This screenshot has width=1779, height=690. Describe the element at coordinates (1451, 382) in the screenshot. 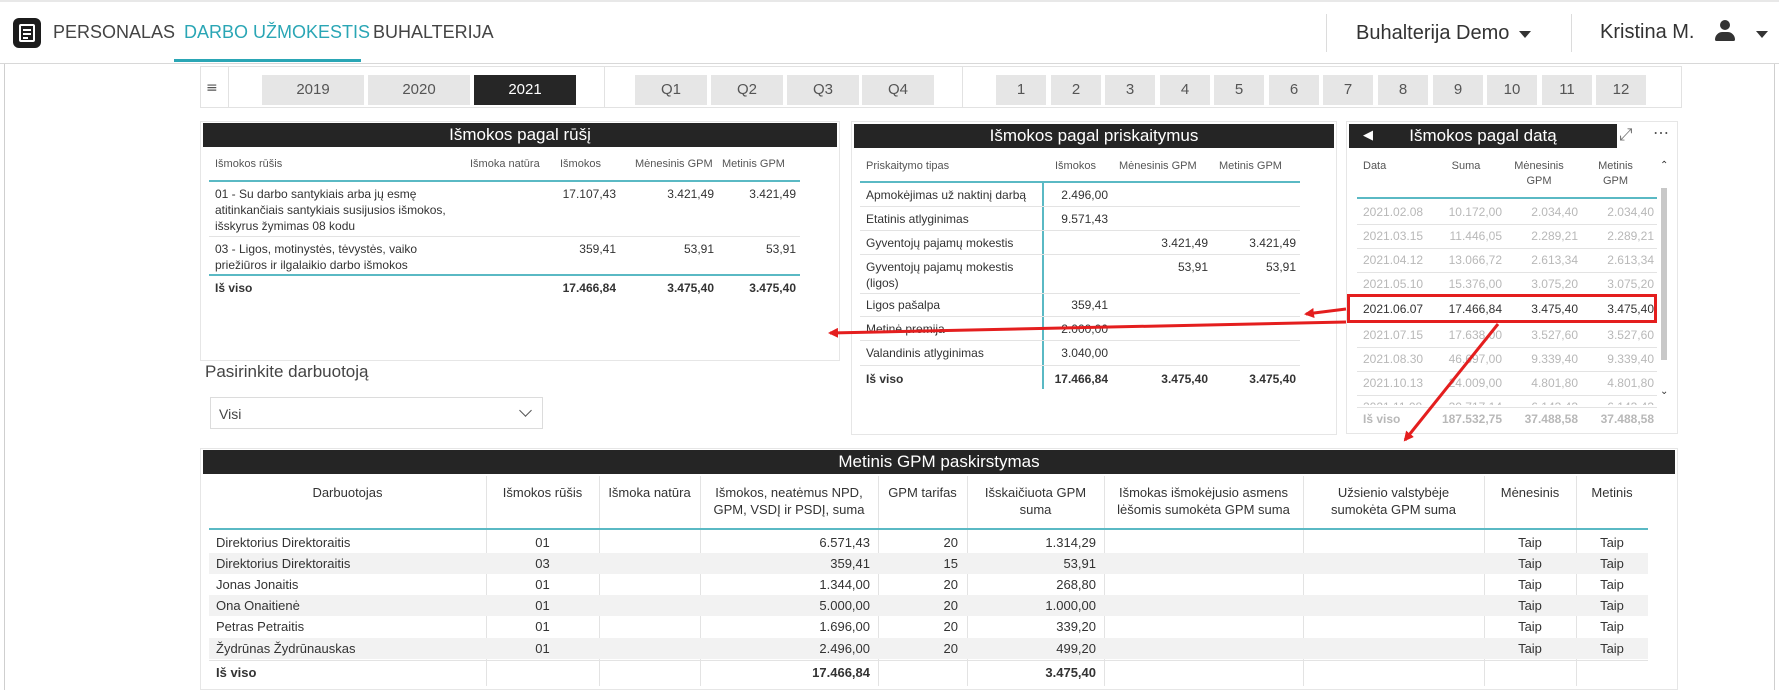

I see `arrow-to-metinis` at that location.